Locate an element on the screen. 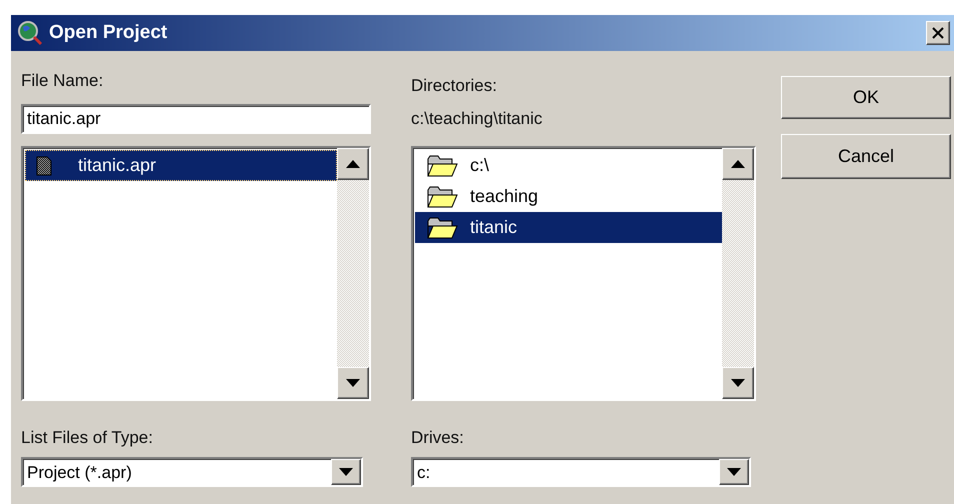 The width and height of the screenshot is (954, 504). file-item: titanic.apr is located at coordinates (181, 165).